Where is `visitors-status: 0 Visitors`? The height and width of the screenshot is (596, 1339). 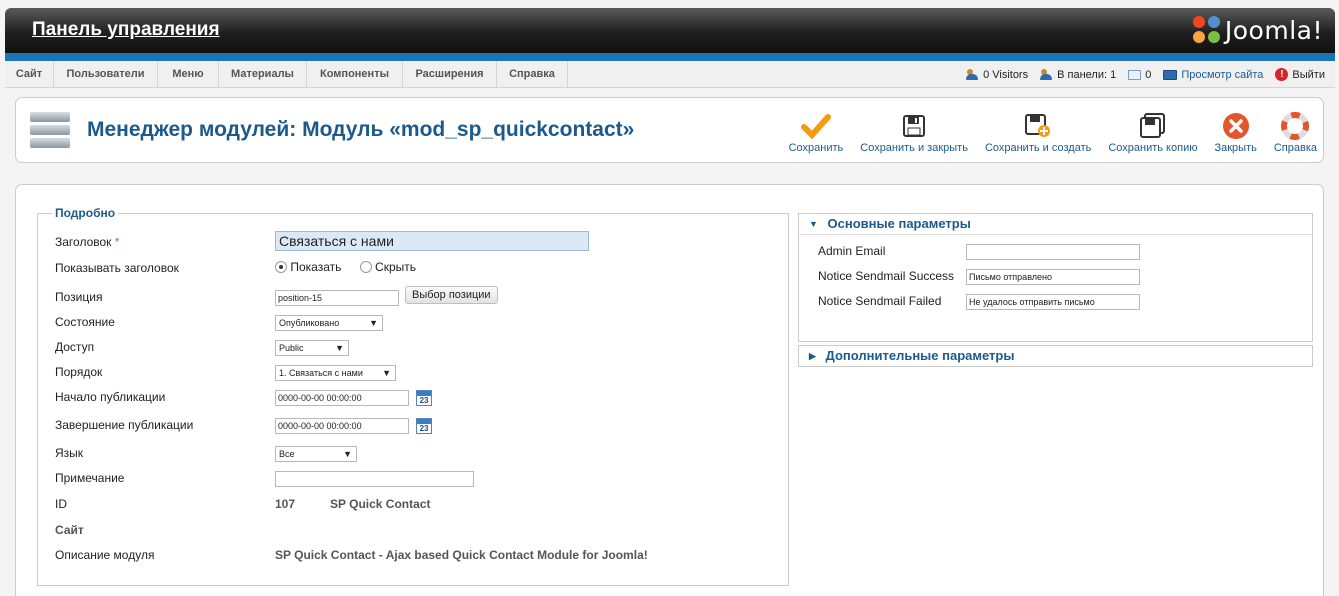 visitors-status: 0 Visitors is located at coordinates (997, 75).